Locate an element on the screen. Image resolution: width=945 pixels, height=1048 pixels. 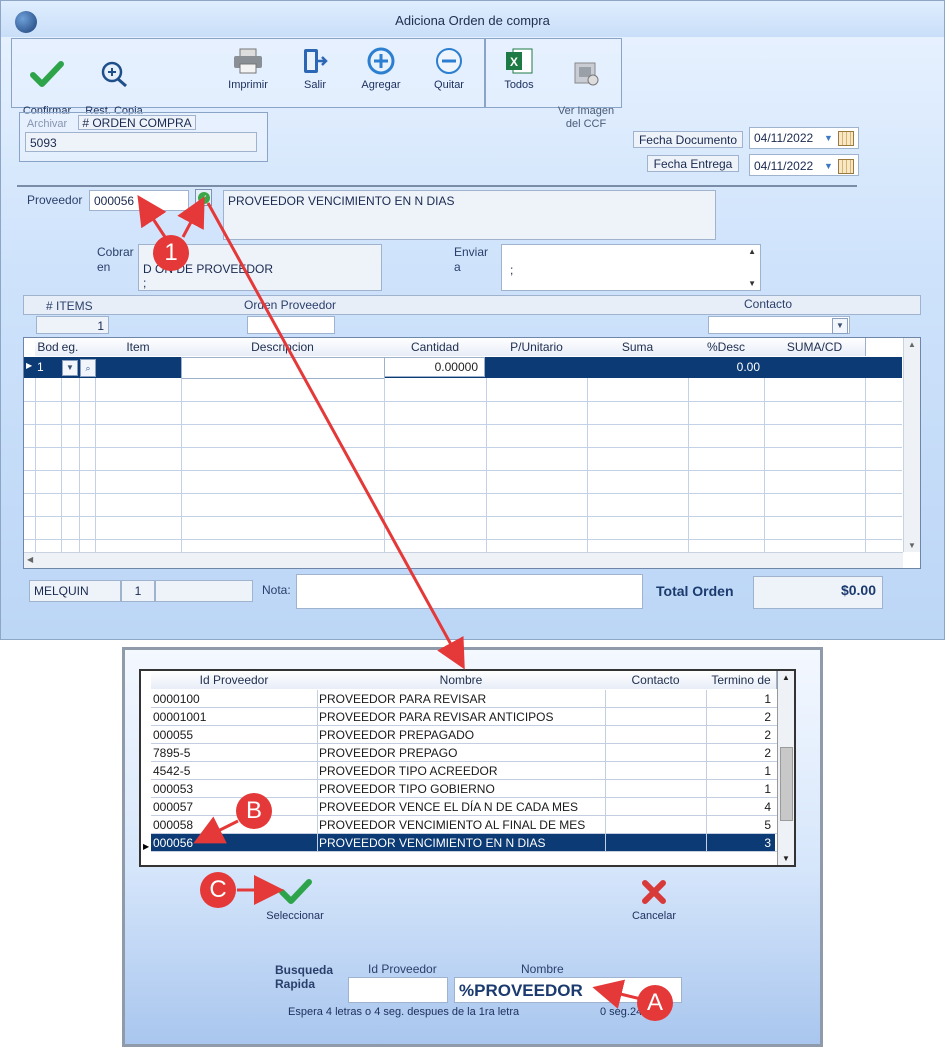
annotation-badge-a: A is located at coordinates (655, 1003).